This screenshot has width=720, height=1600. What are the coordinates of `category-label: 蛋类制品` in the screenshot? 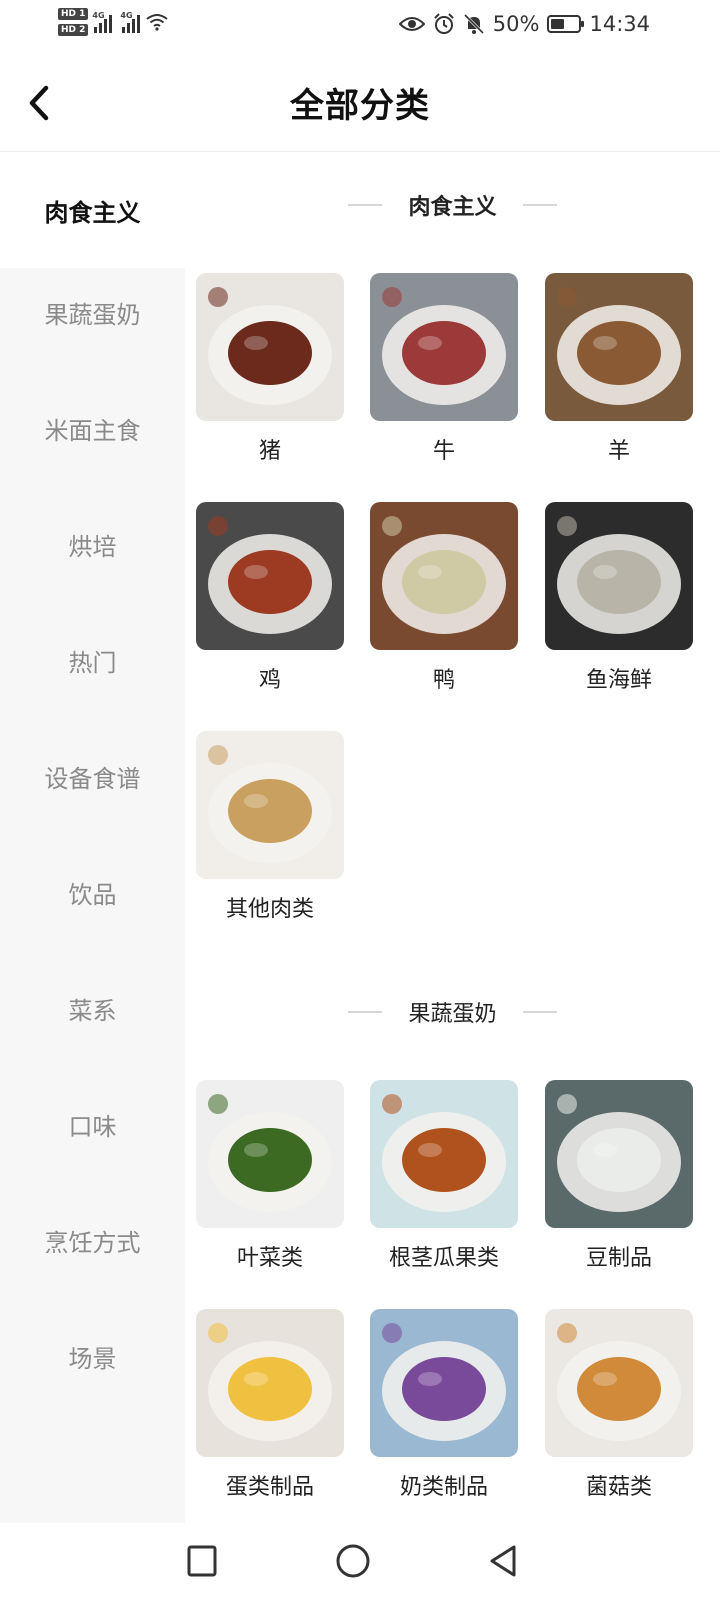 It's located at (269, 1487).